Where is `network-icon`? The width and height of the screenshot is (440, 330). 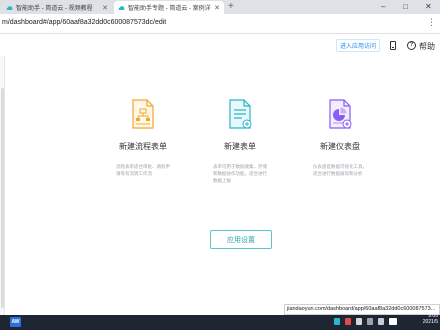 network-icon is located at coordinates (370, 321).